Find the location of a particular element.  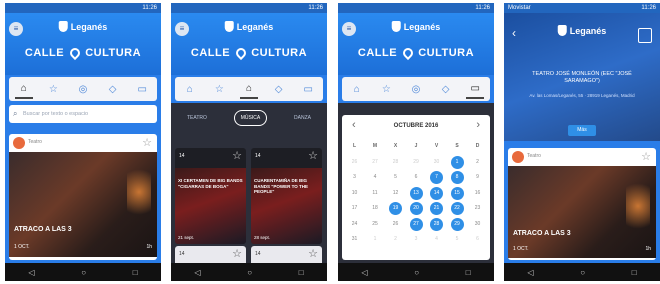

calendar-day: 11 is located at coordinates (375, 193).